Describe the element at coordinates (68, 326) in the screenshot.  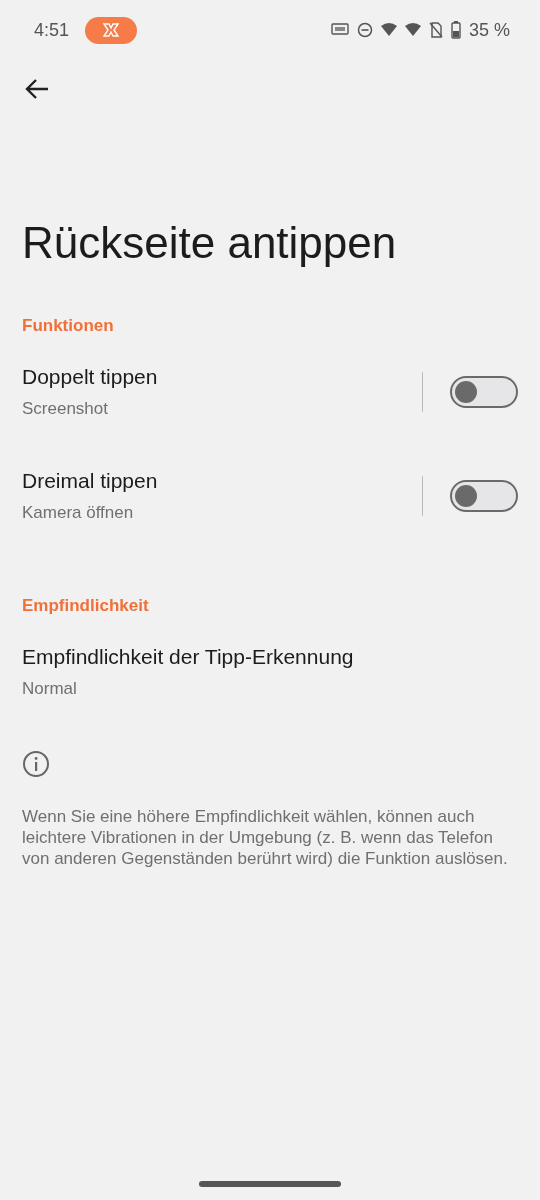
I see `section-header: Funktionen` at that location.